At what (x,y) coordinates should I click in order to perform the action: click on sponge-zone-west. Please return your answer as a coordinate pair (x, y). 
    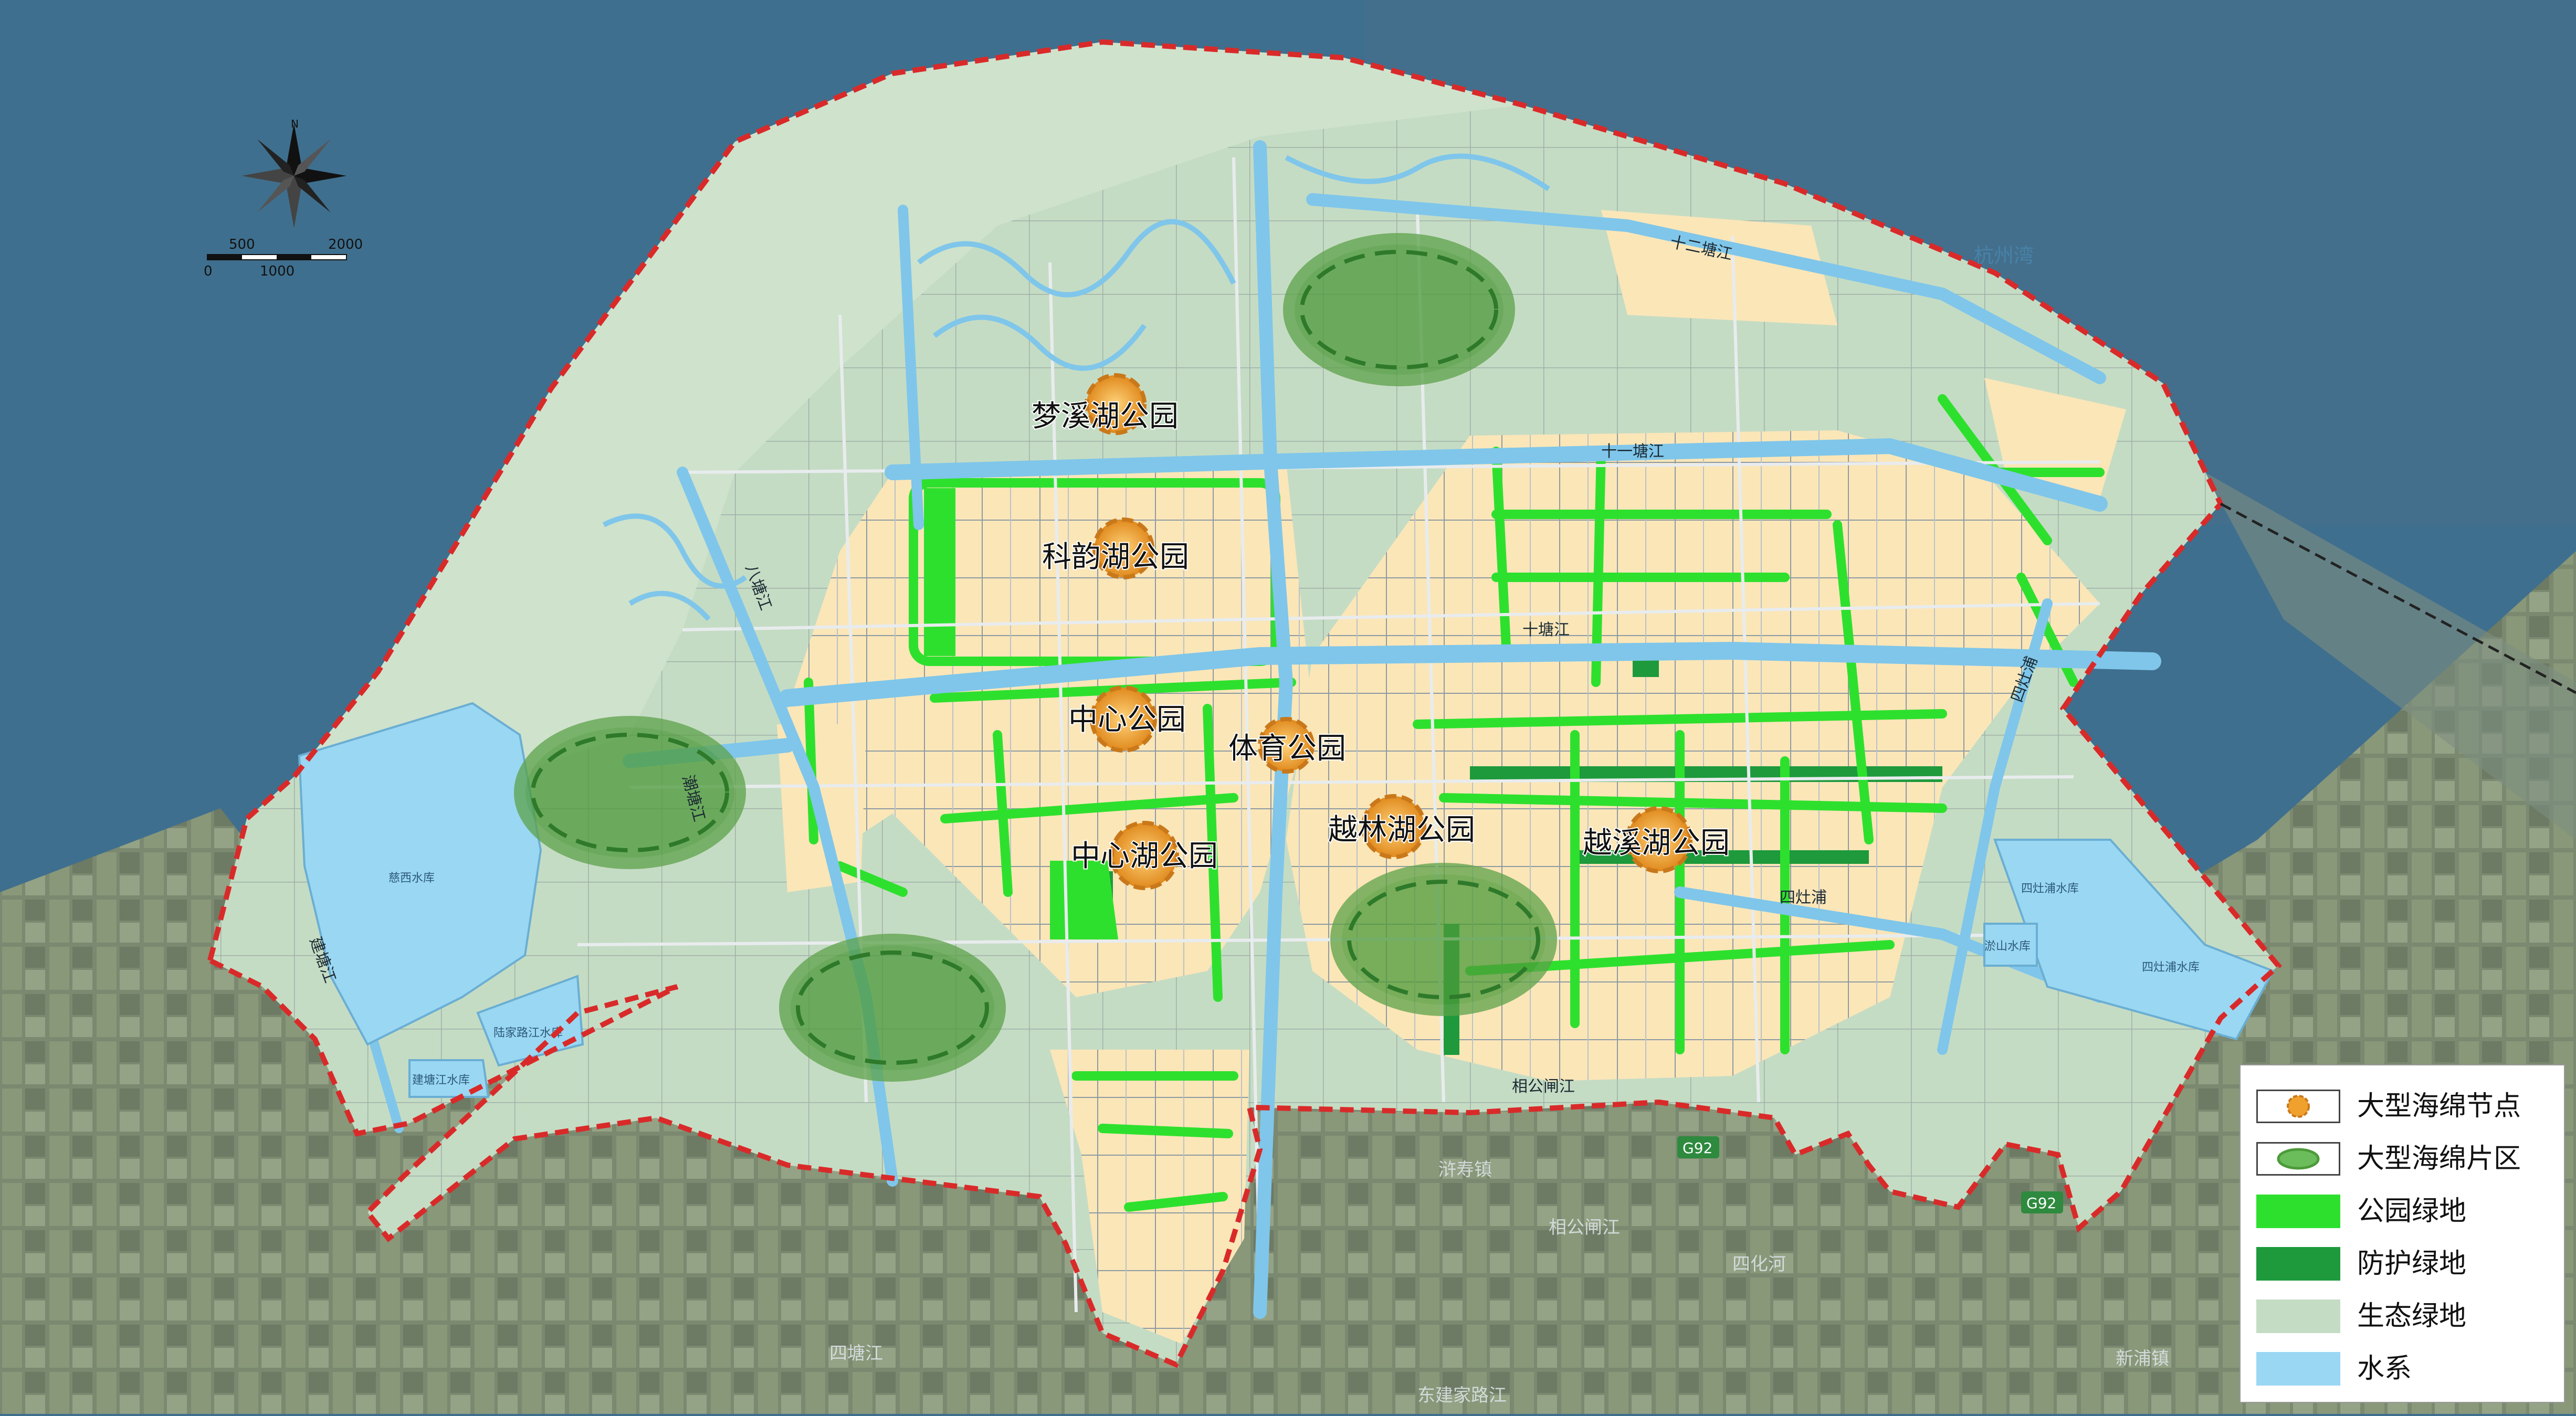
    Looking at the image, I should click on (630, 792).